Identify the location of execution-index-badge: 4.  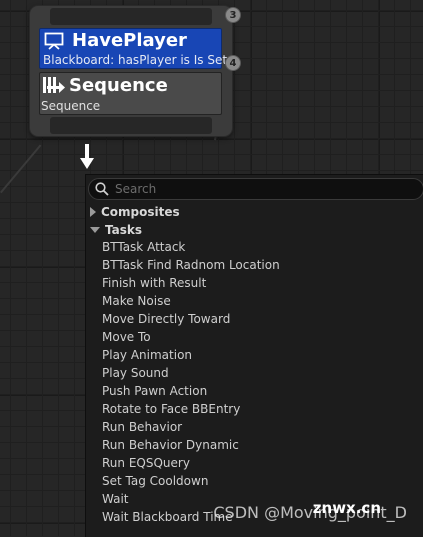
(233, 63).